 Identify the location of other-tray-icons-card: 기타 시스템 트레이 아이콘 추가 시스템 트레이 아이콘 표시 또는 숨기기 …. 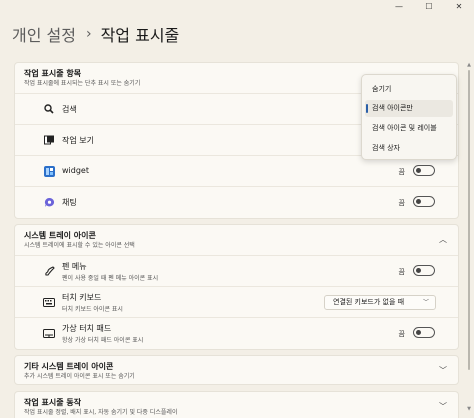
(236, 370).